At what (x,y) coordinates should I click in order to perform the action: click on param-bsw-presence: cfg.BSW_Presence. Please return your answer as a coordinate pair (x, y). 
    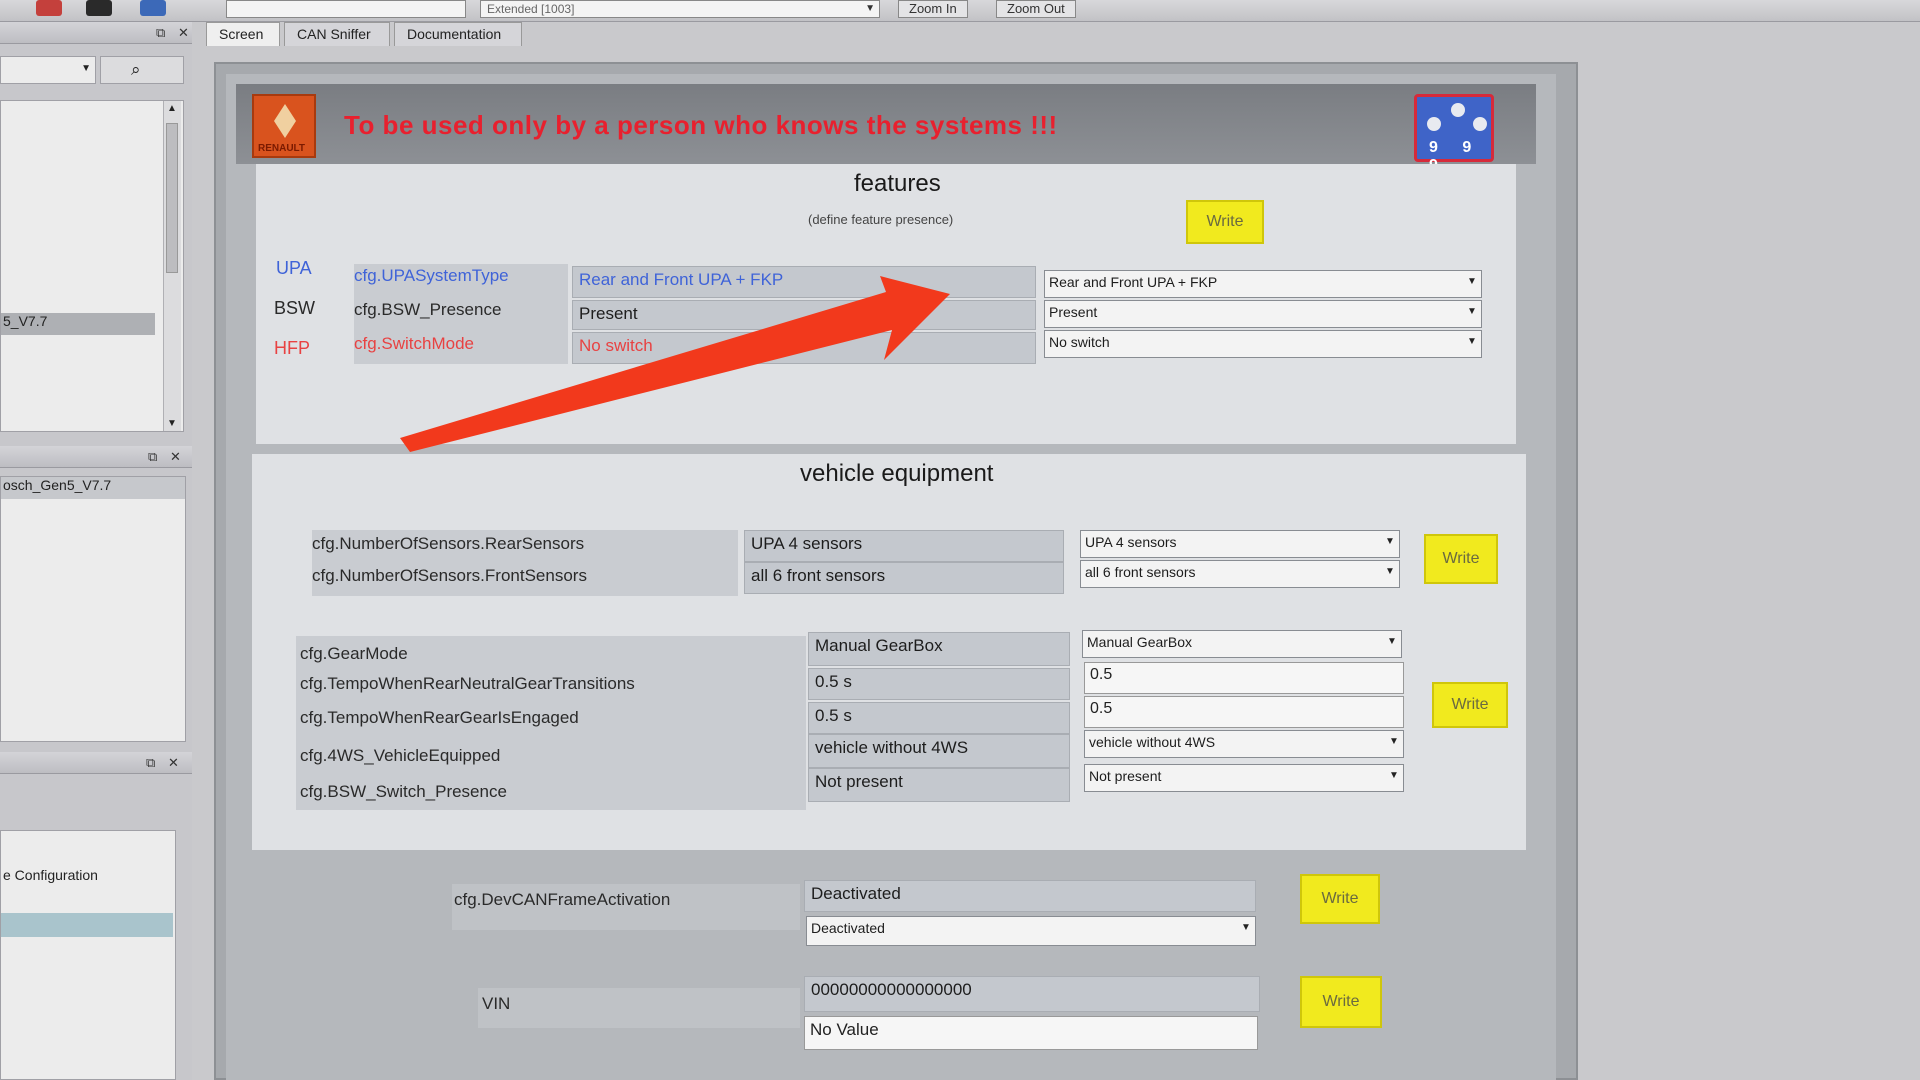
    Looking at the image, I should click on (428, 309).